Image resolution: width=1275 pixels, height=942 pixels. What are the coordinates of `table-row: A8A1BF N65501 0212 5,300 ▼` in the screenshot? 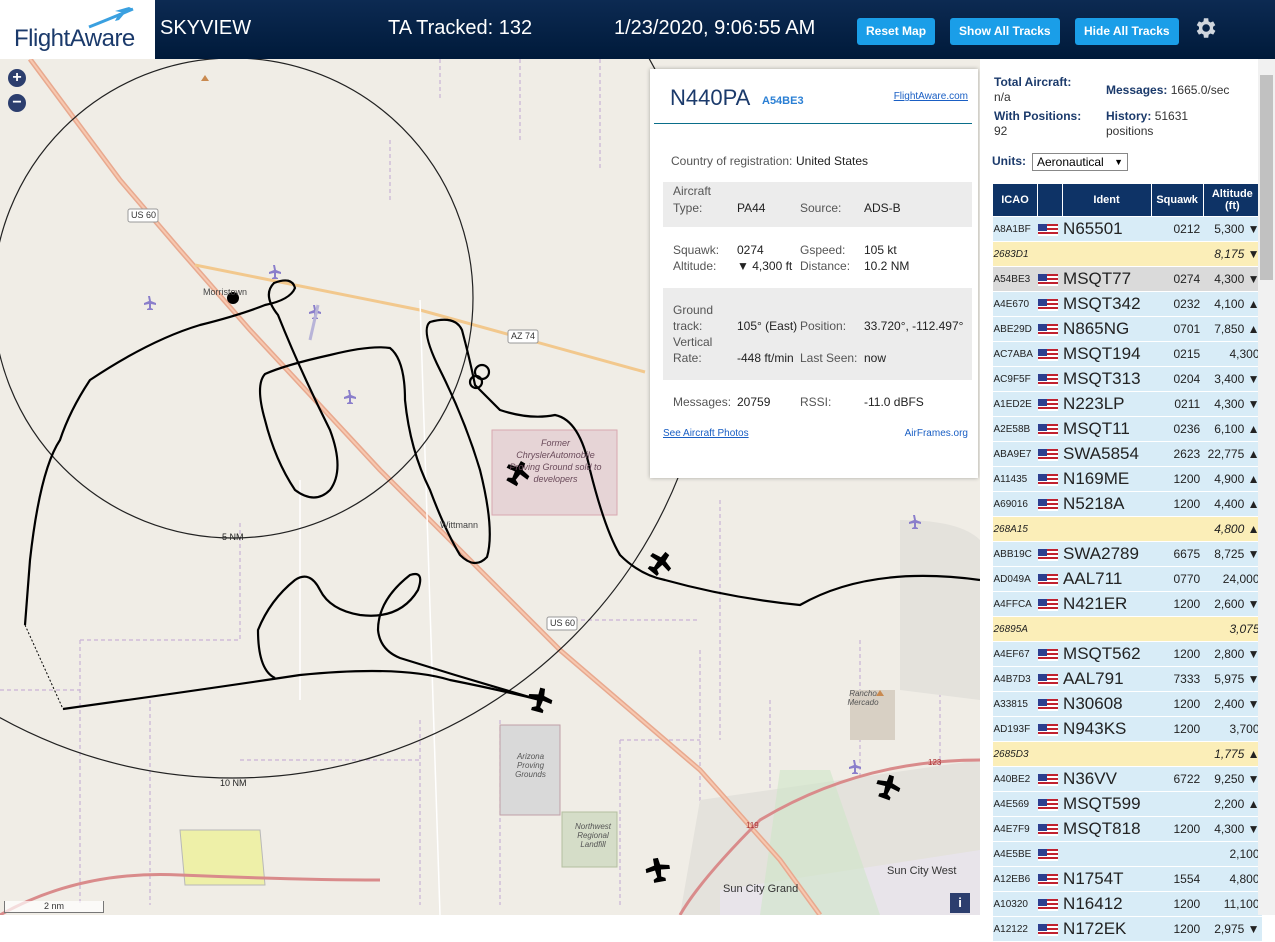 It's located at (1127, 229).